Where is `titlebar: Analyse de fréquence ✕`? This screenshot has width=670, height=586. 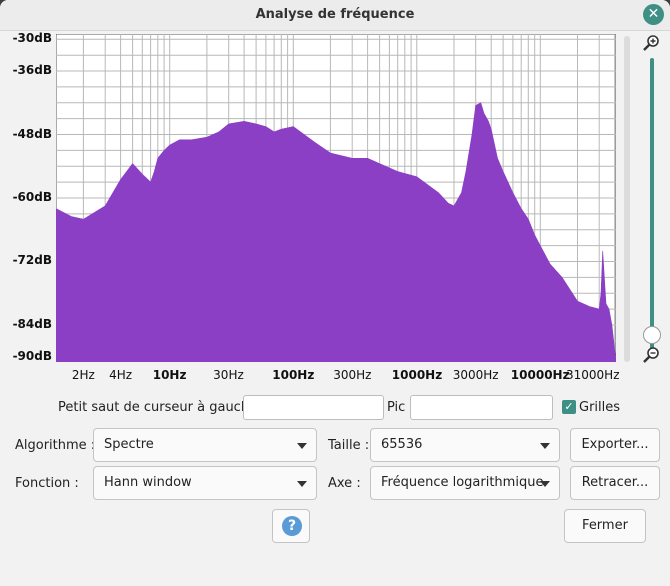
titlebar: Analyse de fréquence ✕ is located at coordinates (335, 15).